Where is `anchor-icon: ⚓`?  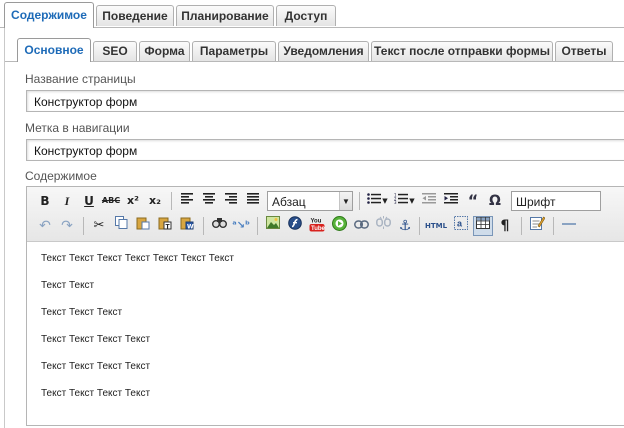
anchor-icon: ⚓ is located at coordinates (405, 226).